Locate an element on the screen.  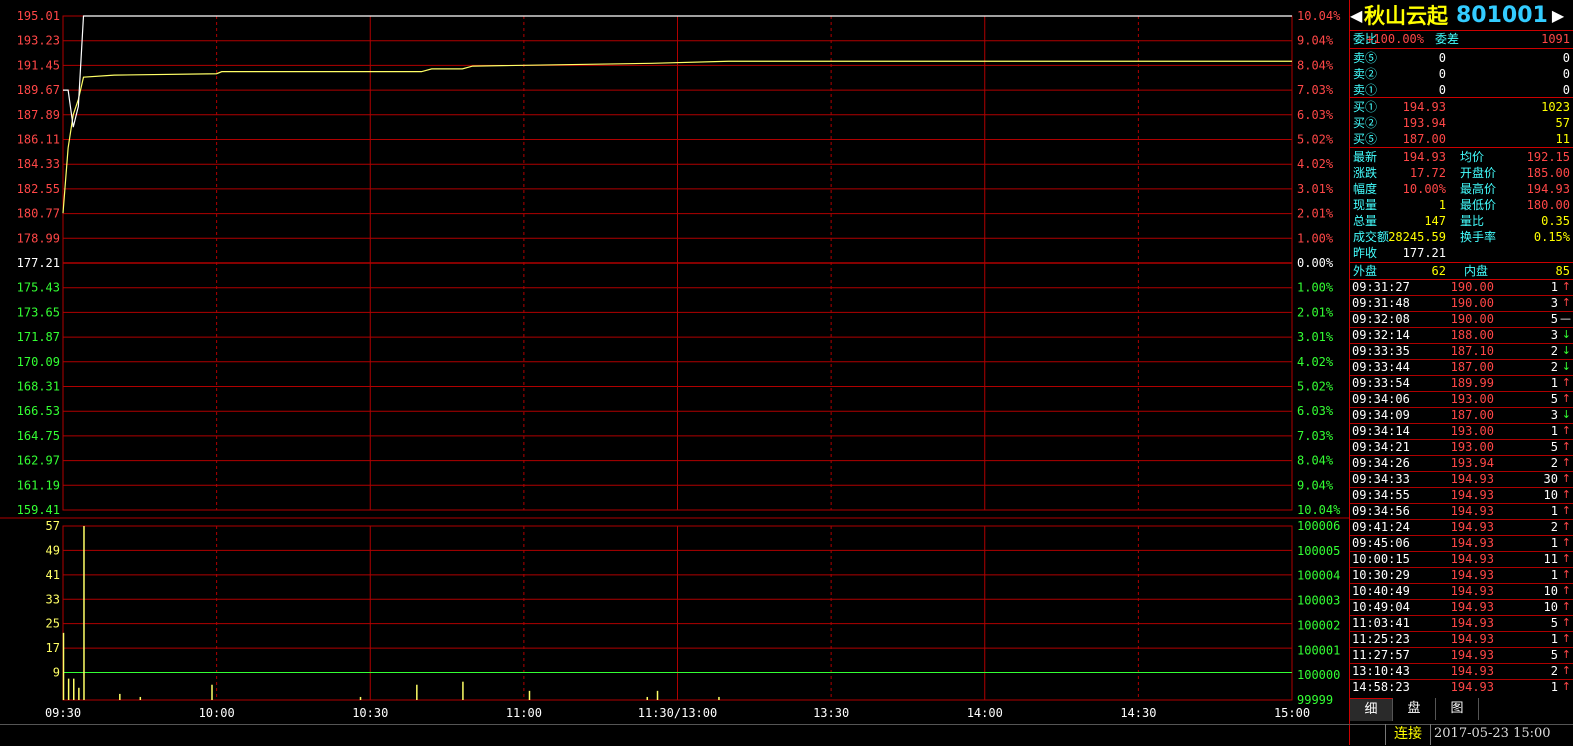
tick-volume: 5 is located at coordinates (1554, 399).